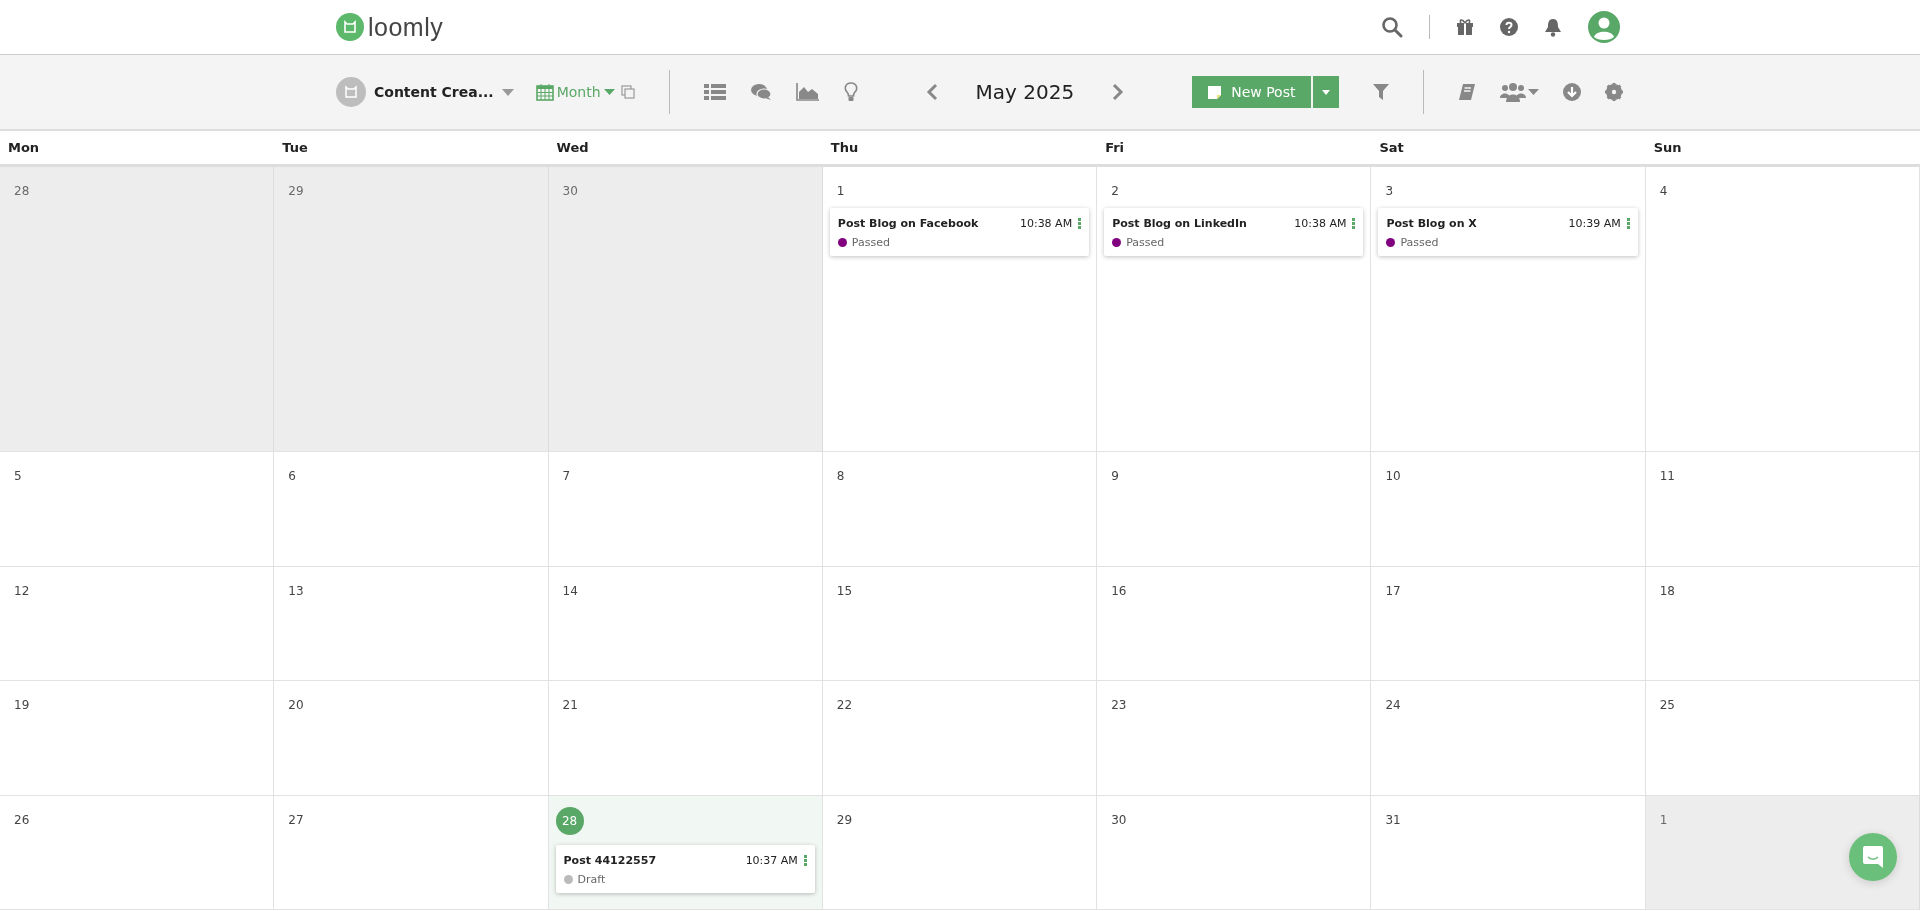 The width and height of the screenshot is (1920, 911). I want to click on day-number: 27, so click(295, 819).